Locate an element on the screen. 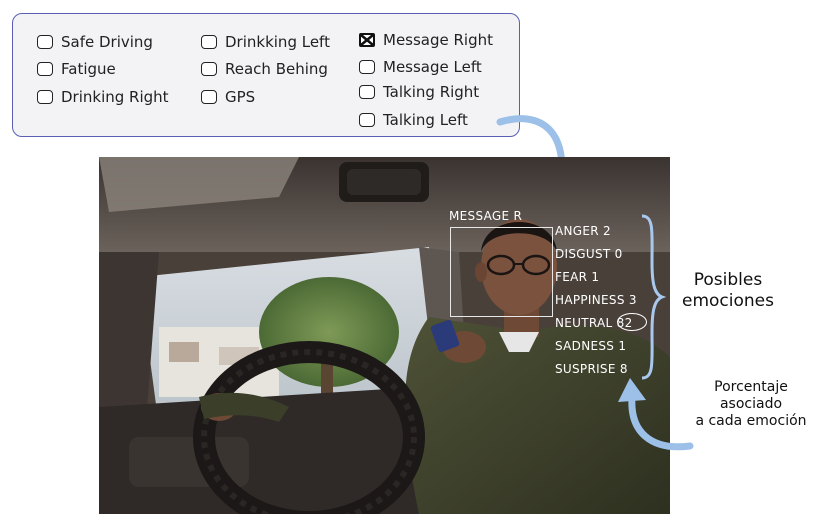 The image size is (822, 518). emotion-sadness: SADNESS 1 is located at coordinates (591, 346).